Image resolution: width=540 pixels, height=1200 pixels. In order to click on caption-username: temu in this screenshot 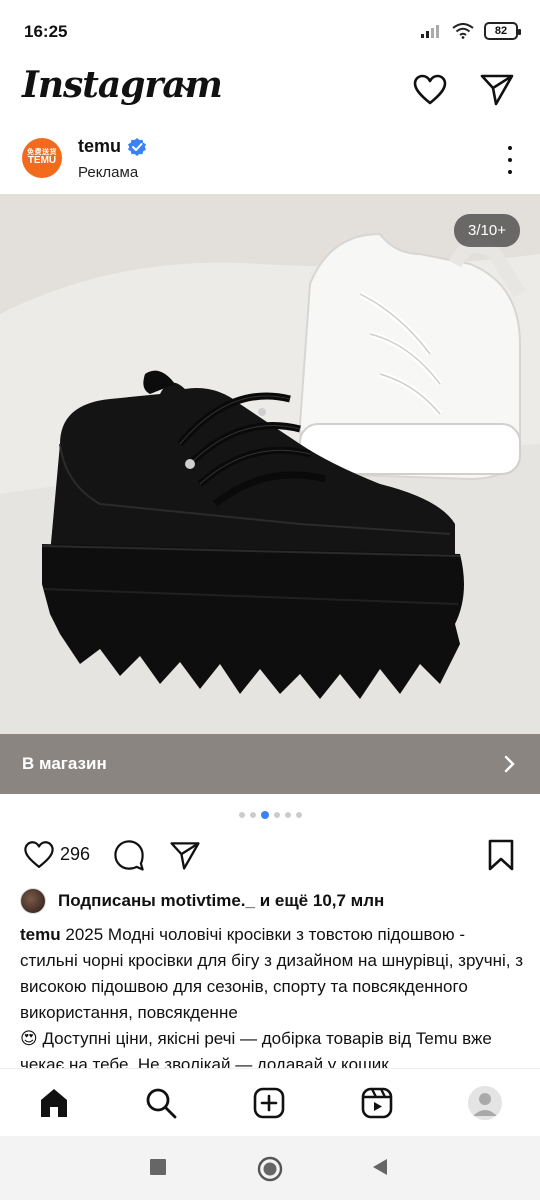, I will do `click(40, 934)`.